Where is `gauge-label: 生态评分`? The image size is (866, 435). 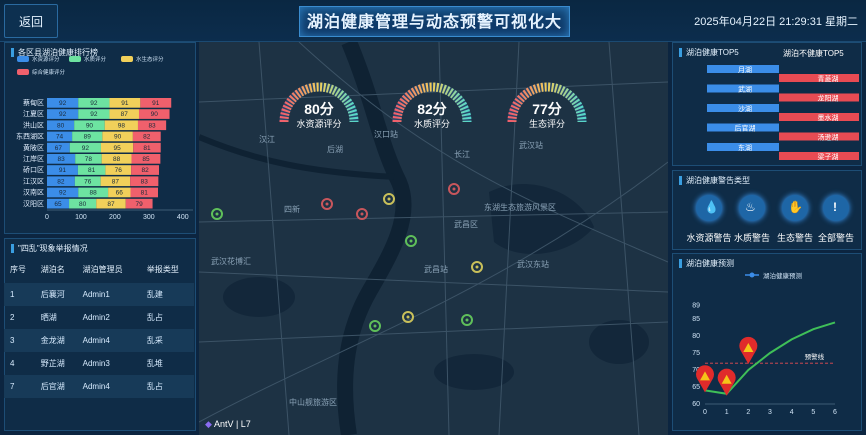
gauge-label: 生态评分 is located at coordinates (546, 124).